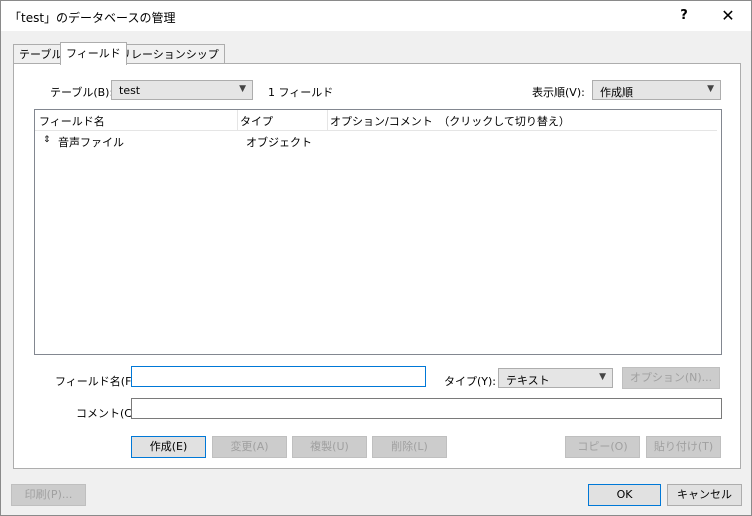 This screenshot has width=752, height=516. I want to click on dialog-title: 「test」のデータベースの管理, so click(92, 18).